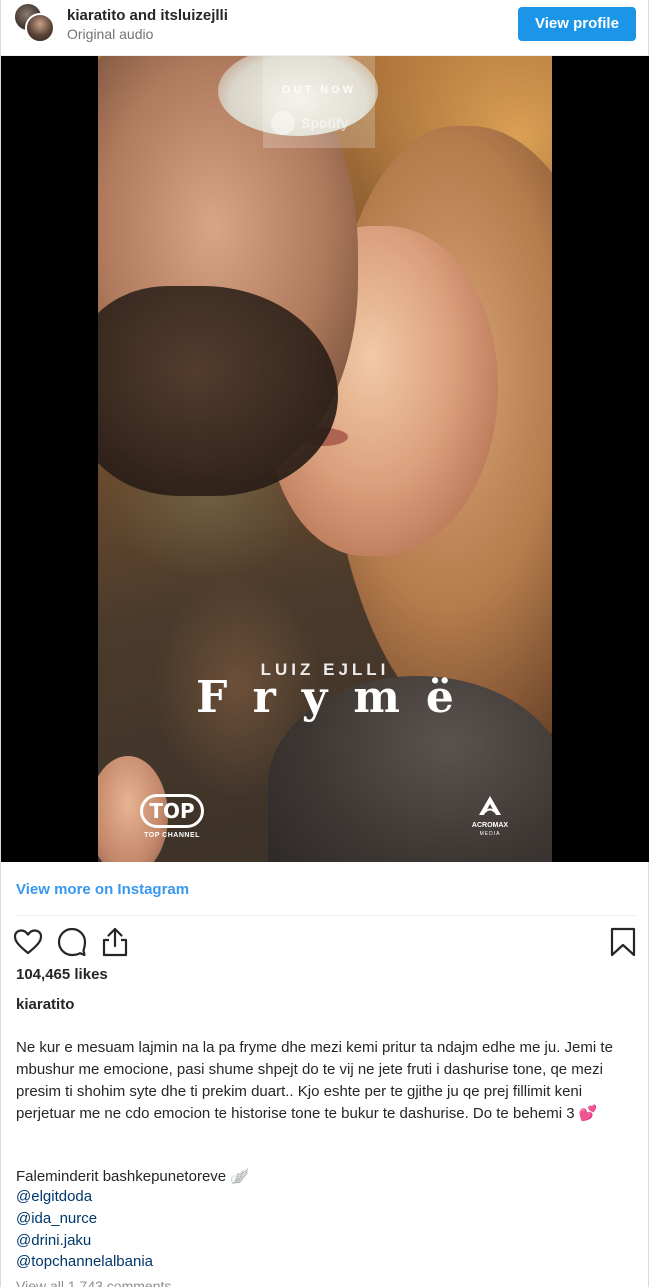  Describe the element at coordinates (132, 1176) in the screenshot. I see `thanks-line: Faleminderit bashkepunetoreve 🪽` at that location.